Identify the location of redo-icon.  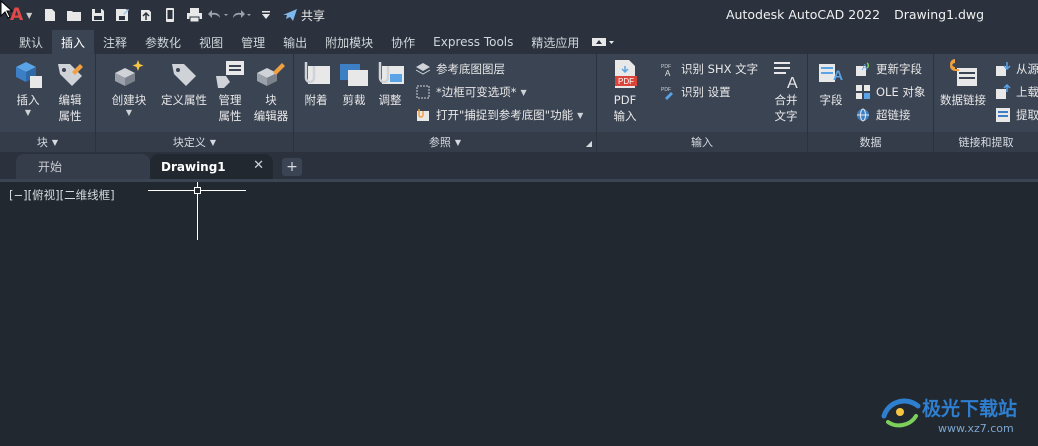
(242, 14).